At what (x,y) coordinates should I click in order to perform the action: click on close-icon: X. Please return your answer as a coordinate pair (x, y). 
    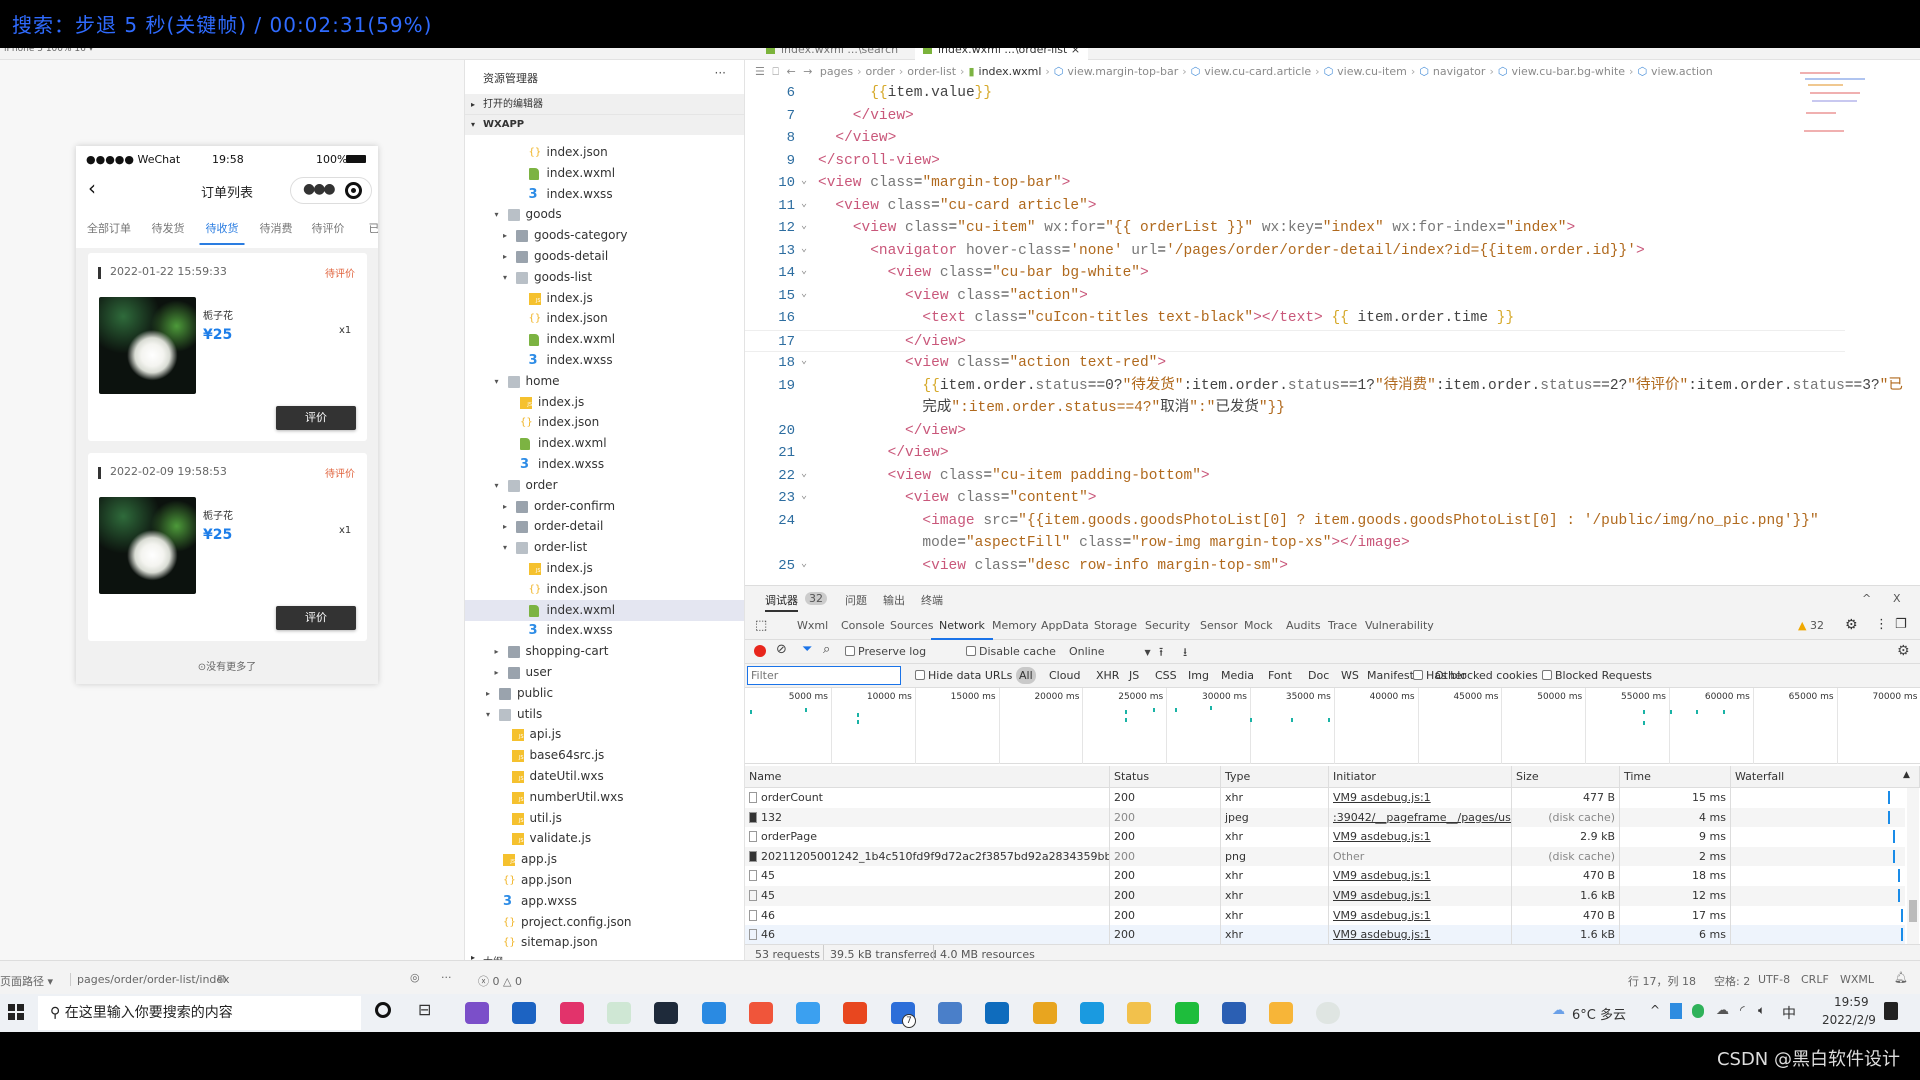
    Looking at the image, I should click on (1897, 598).